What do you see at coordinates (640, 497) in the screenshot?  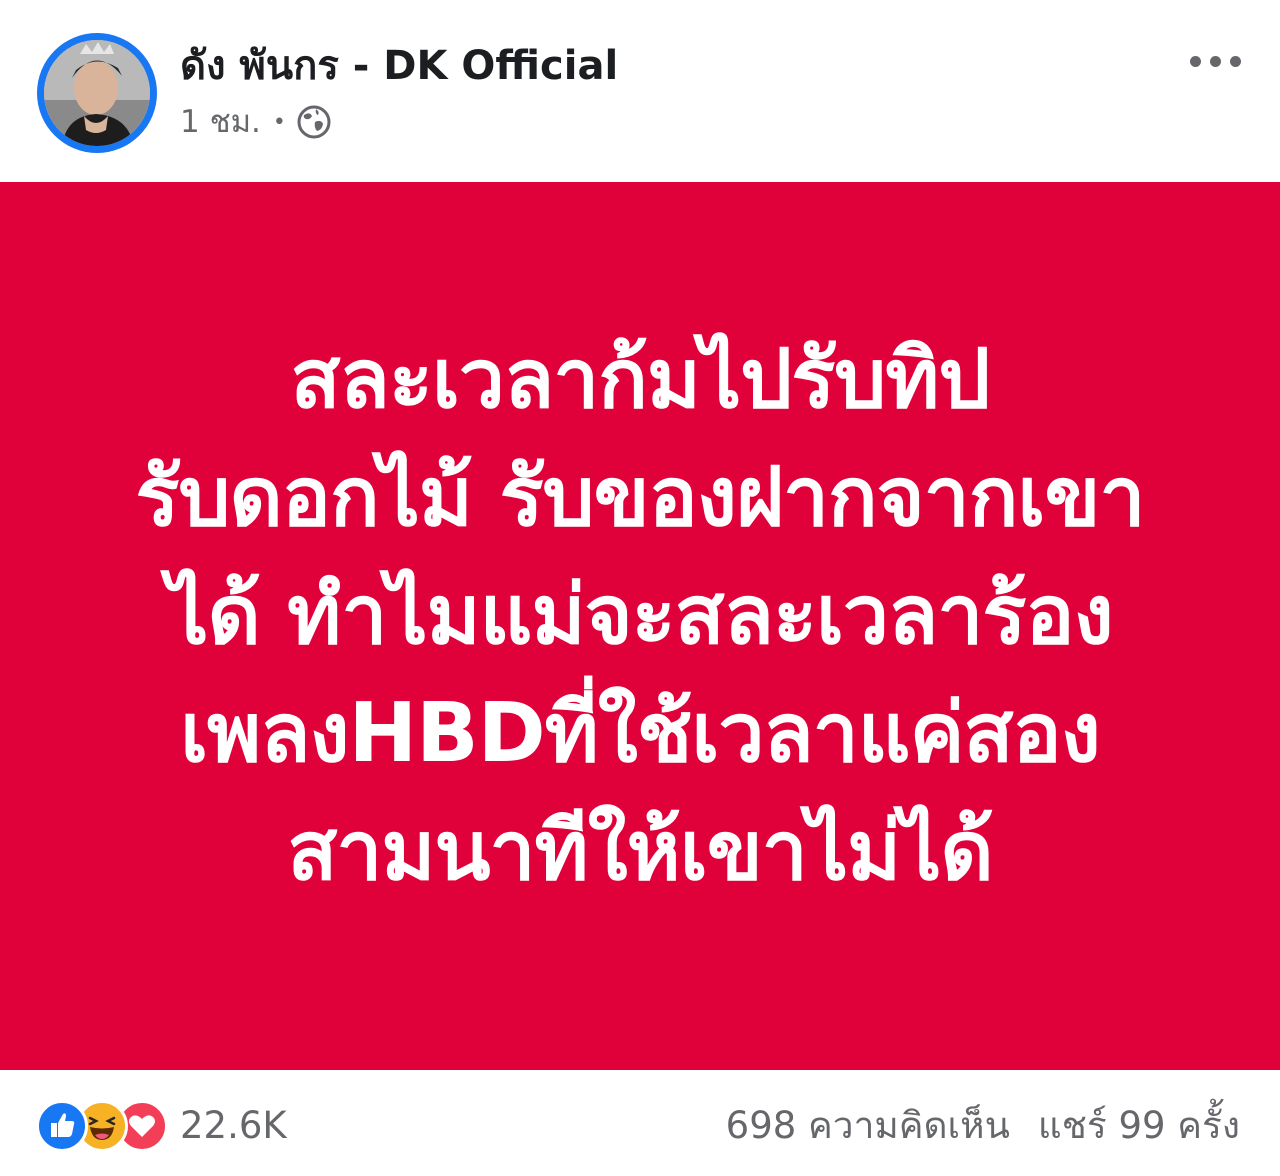 I see `post-text-line: รับดอกไม้ รับของฝากจากเขา` at bounding box center [640, 497].